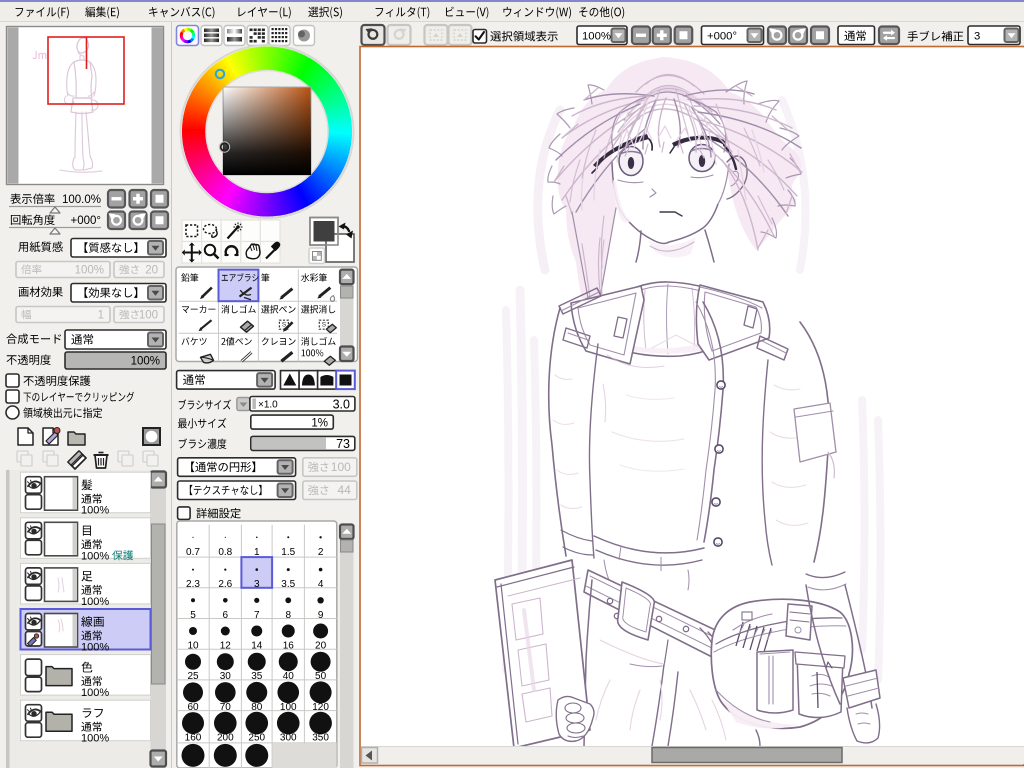  What do you see at coordinates (226, 707) in the screenshot?
I see `svg-text: 70` at bounding box center [226, 707].